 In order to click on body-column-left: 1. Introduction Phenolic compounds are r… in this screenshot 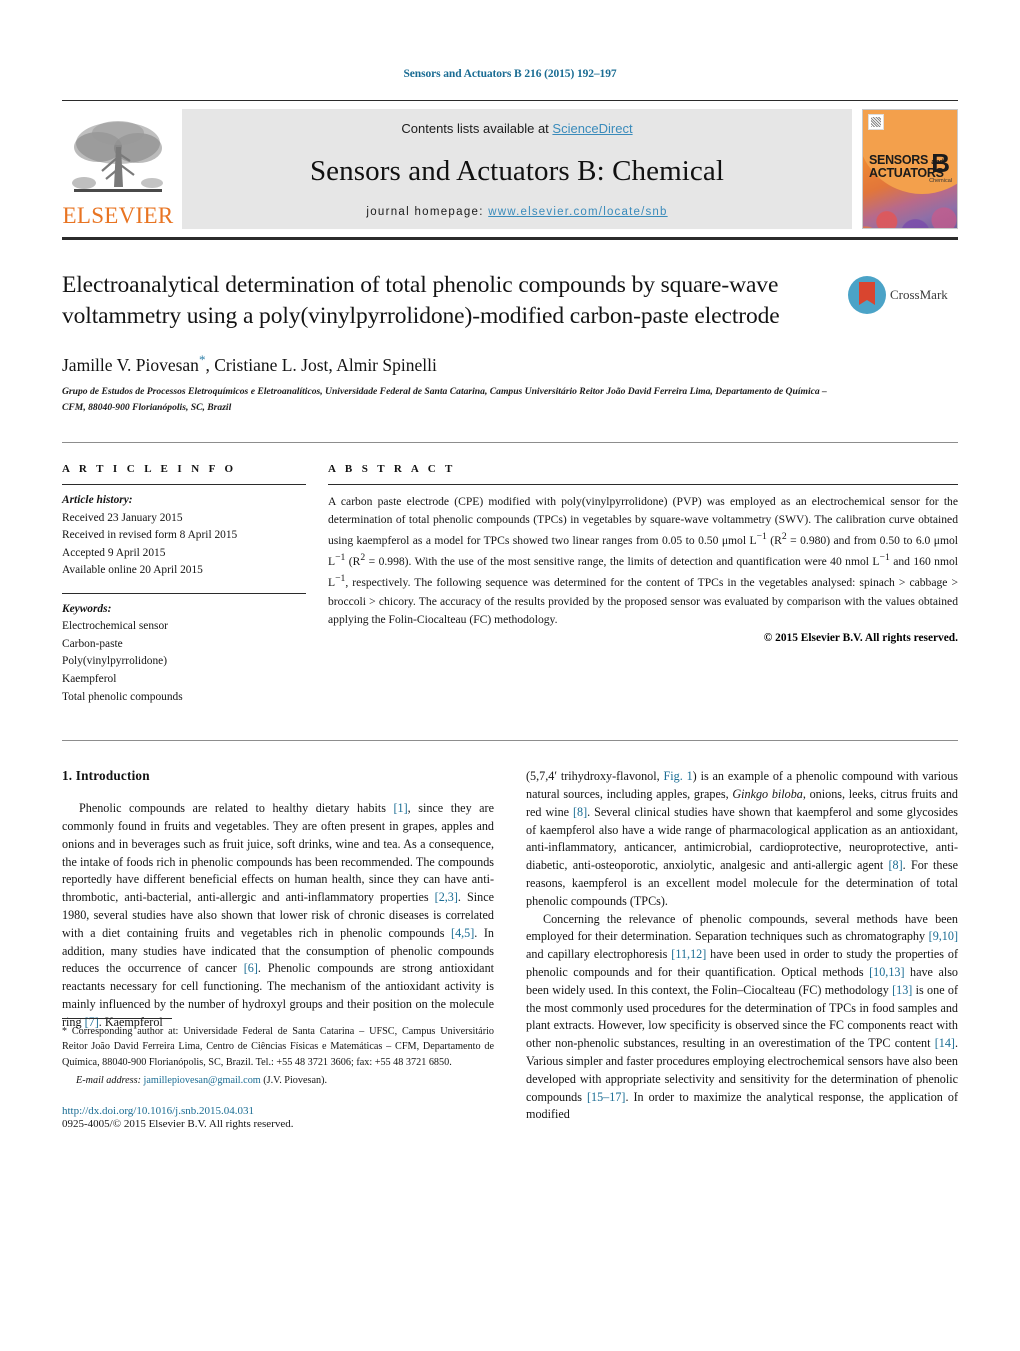, I will do `click(278, 949)`.